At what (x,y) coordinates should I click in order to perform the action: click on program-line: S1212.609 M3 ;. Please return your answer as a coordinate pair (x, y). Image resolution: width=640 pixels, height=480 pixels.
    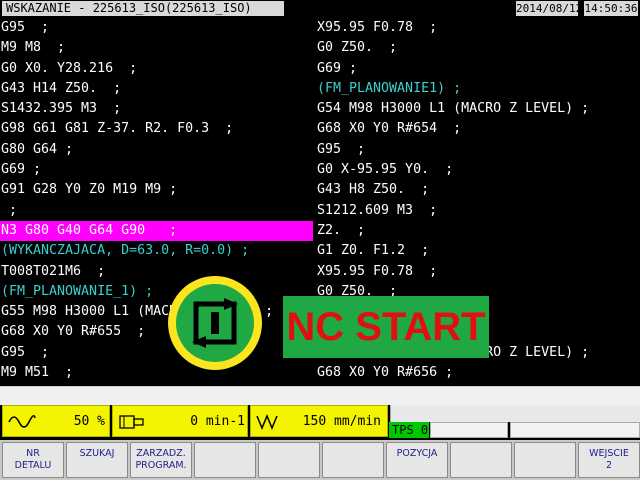
    Looking at the image, I should click on (377, 210).